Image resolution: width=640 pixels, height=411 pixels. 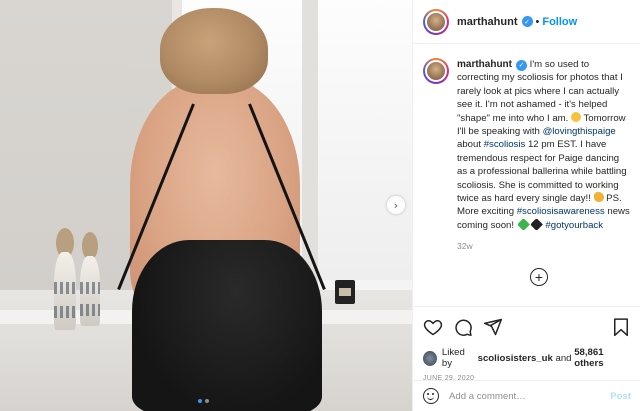 What do you see at coordinates (433, 327) in the screenshot?
I see `heart-icon` at bounding box center [433, 327].